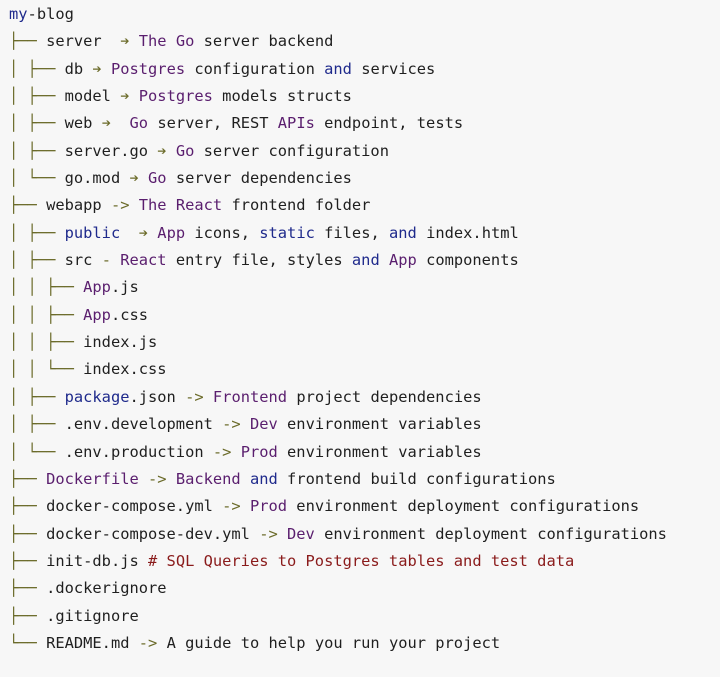  Describe the element at coordinates (28, 642) in the screenshot. I see `tree-branch: └──` at that location.